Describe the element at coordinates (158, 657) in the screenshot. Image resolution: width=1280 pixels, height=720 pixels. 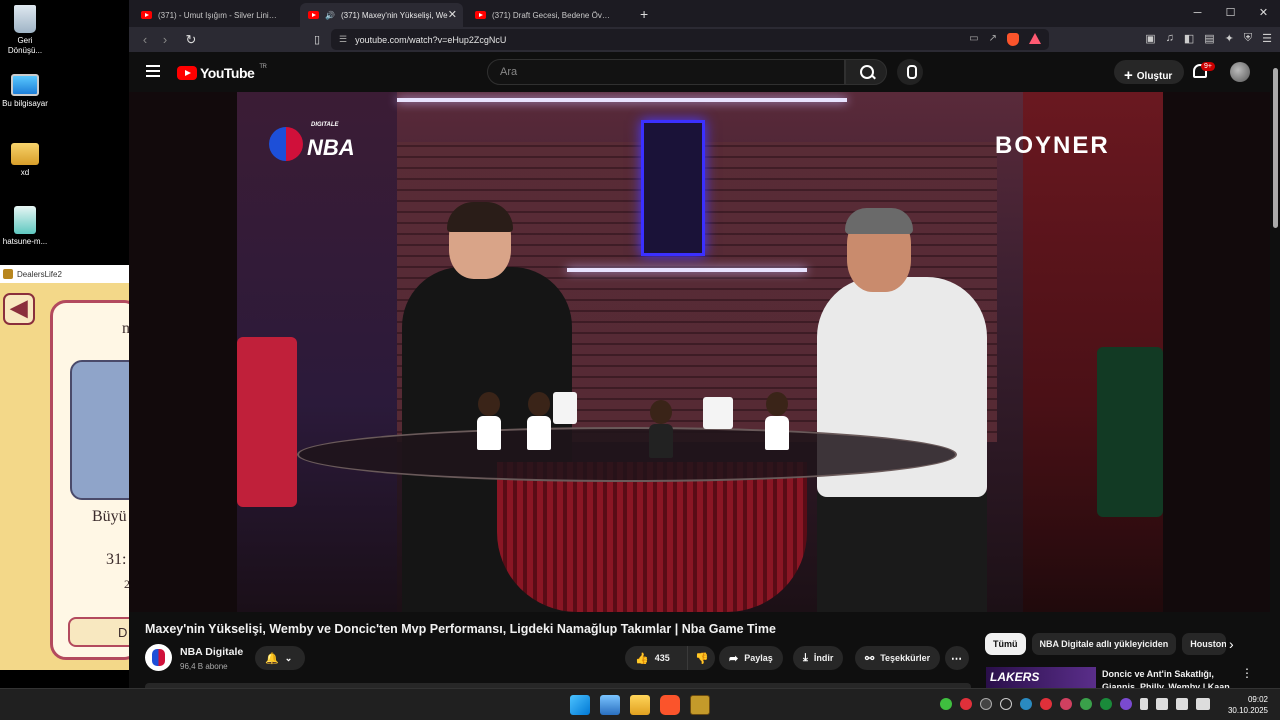
I see `channel-avatar` at that location.